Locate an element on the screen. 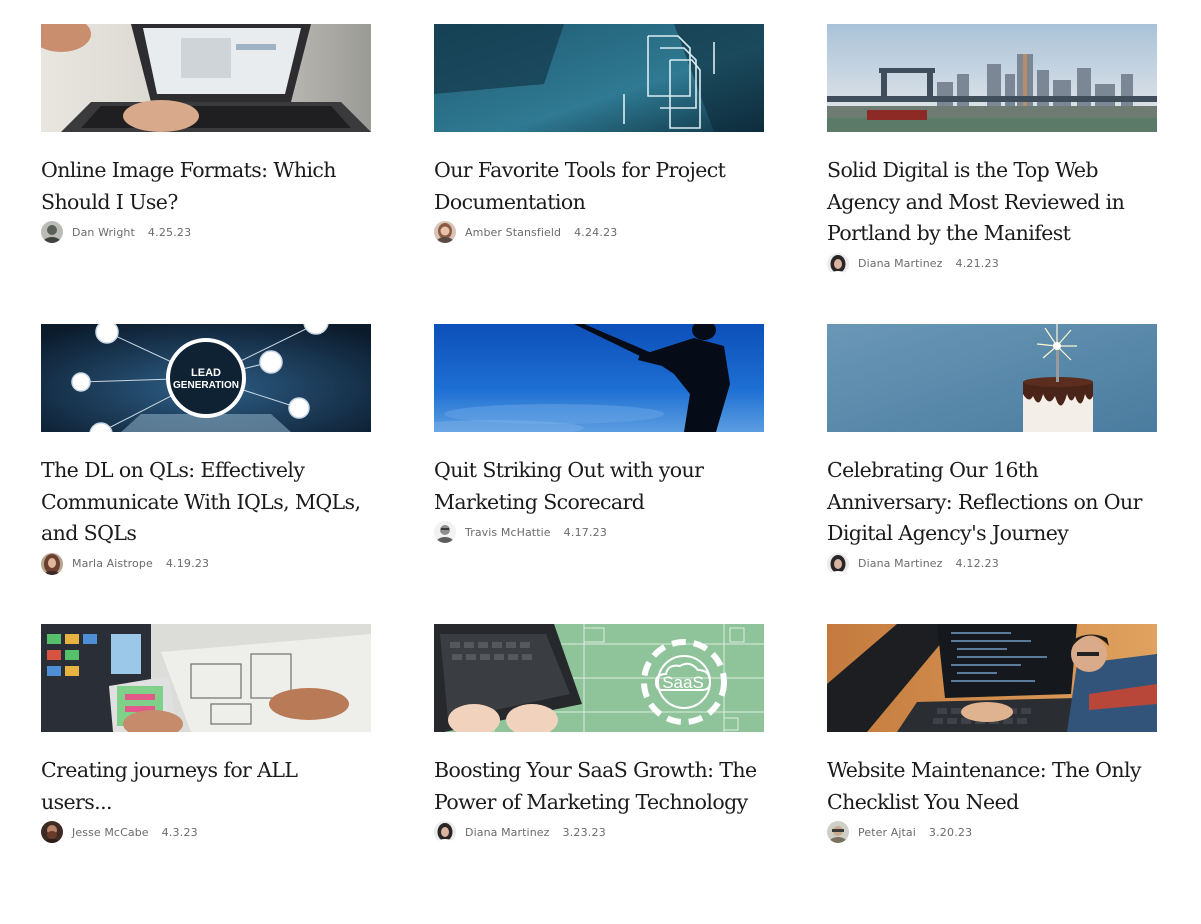 This screenshot has width=1201, height=924. post-meta: Dan Wright 4.25.23 is located at coordinates (206, 232).